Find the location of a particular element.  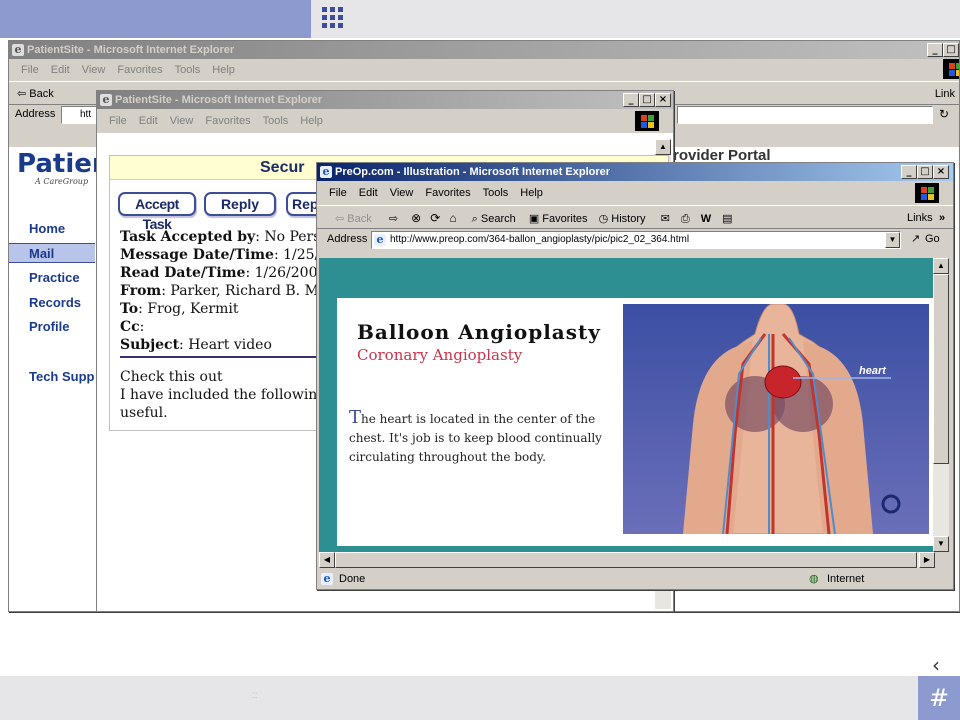

status-zone: Internet is located at coordinates (846, 579).